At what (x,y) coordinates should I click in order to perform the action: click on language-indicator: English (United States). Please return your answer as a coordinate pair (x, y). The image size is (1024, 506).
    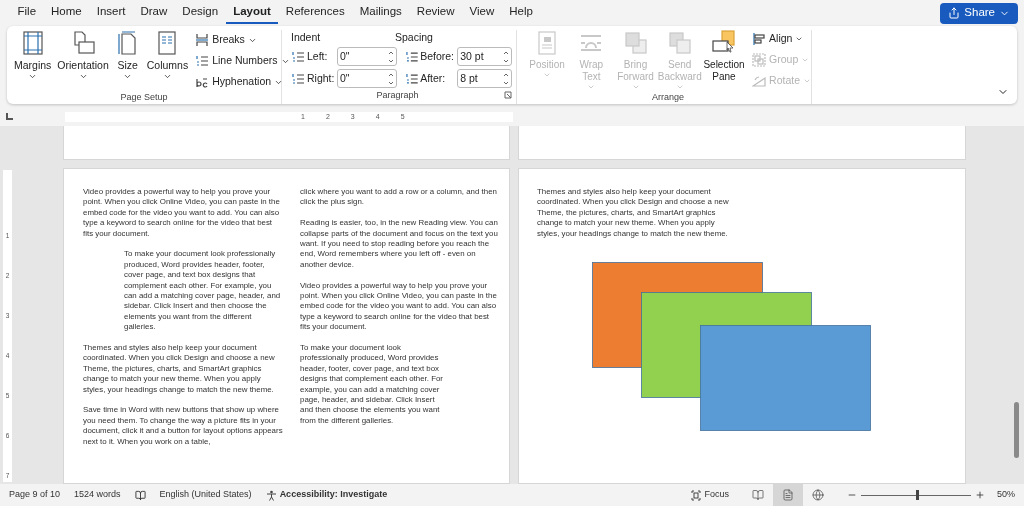
    Looking at the image, I should click on (205, 495).